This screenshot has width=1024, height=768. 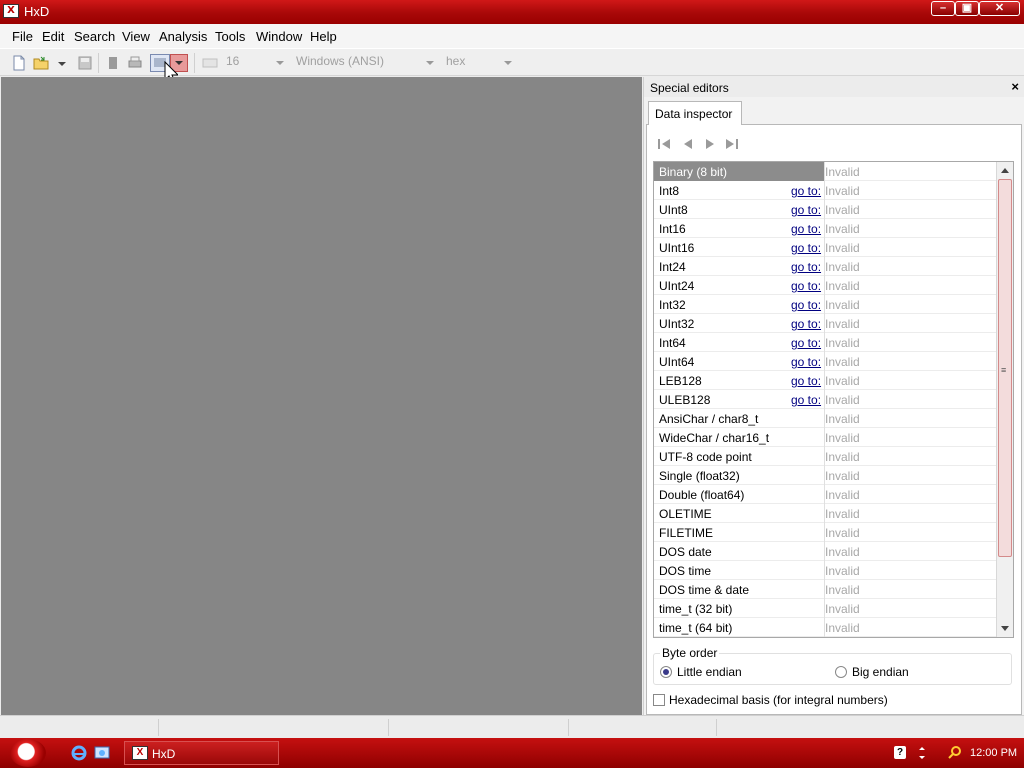 I want to click on last-icon, so click(x=732, y=144).